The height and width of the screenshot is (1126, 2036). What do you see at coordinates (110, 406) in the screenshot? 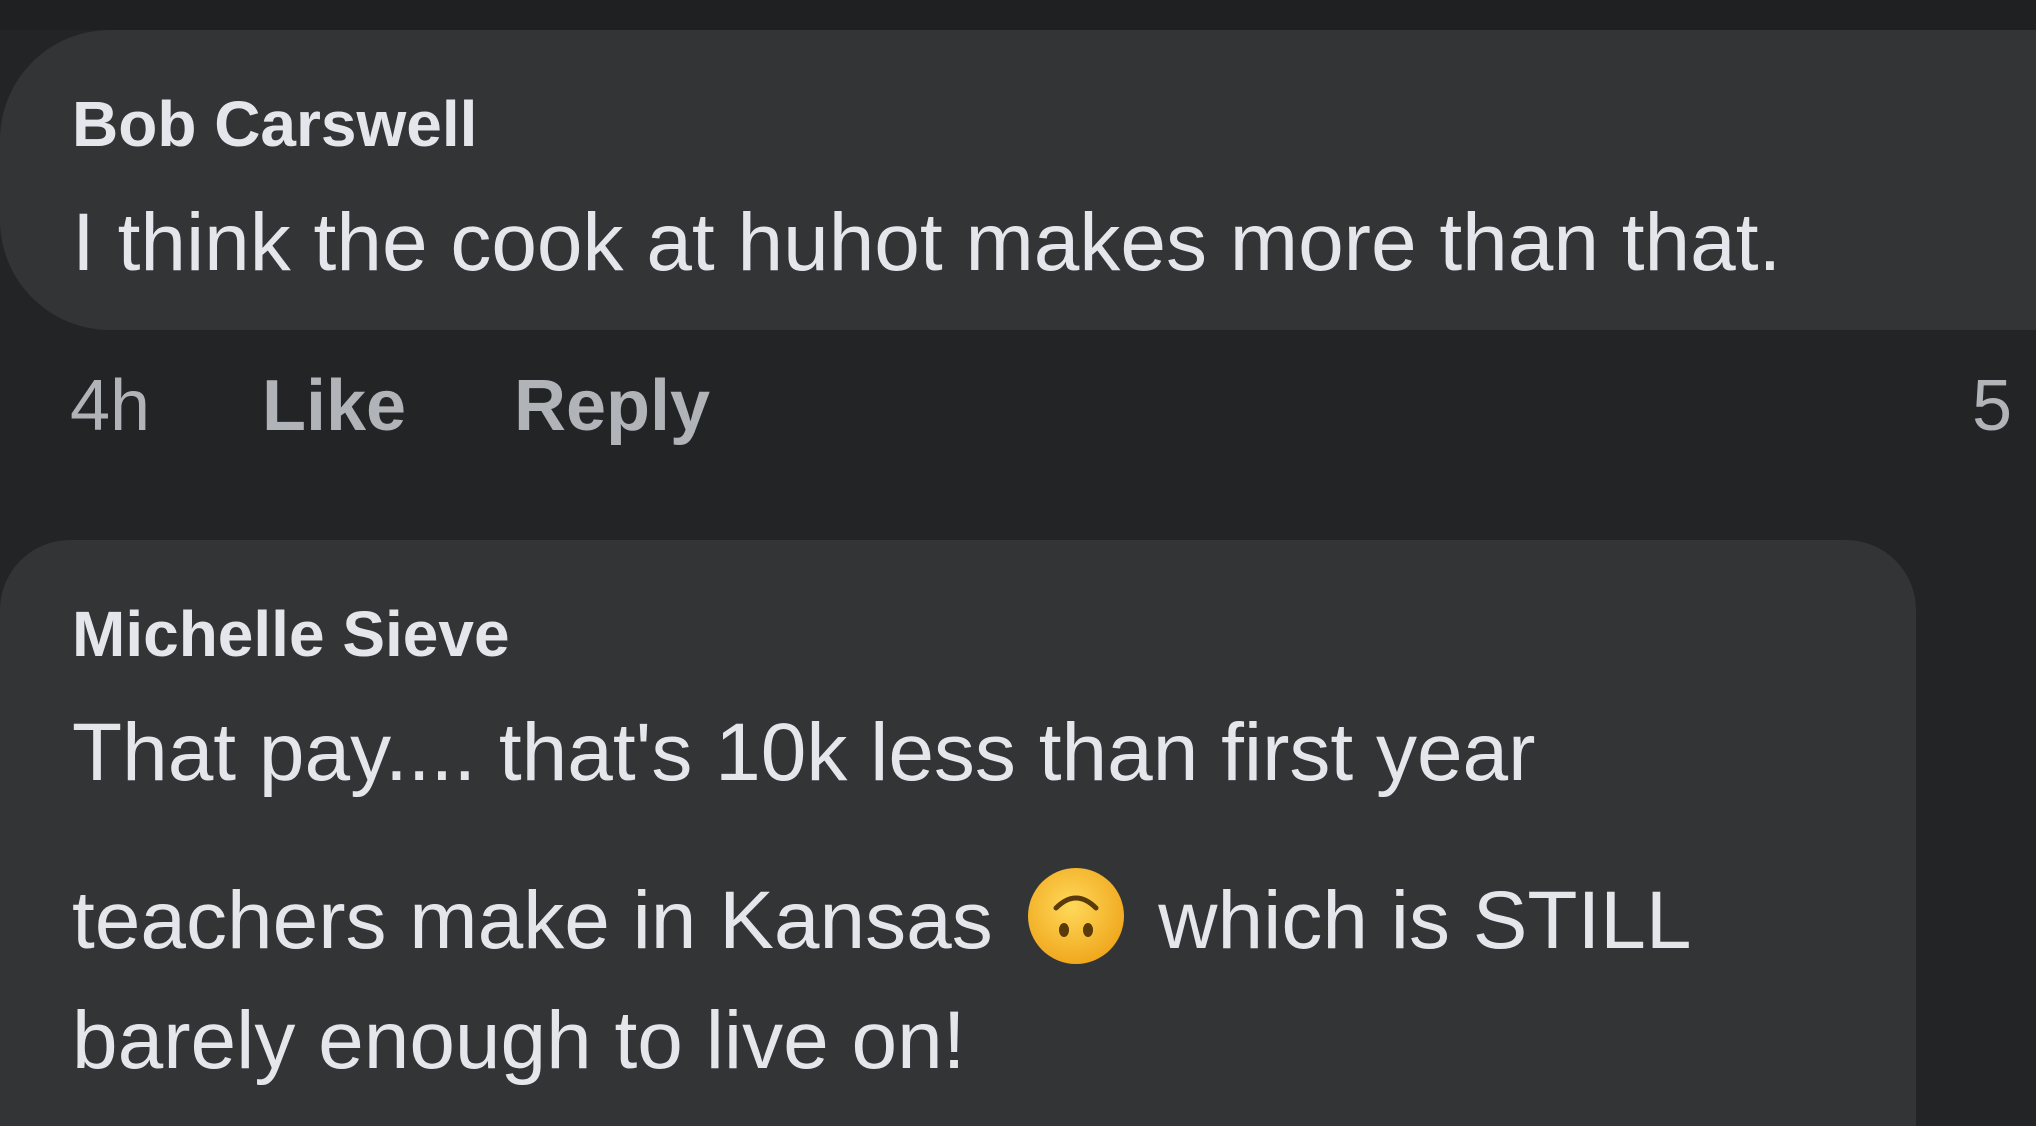
I see `comment-timestamp: 4h` at bounding box center [110, 406].